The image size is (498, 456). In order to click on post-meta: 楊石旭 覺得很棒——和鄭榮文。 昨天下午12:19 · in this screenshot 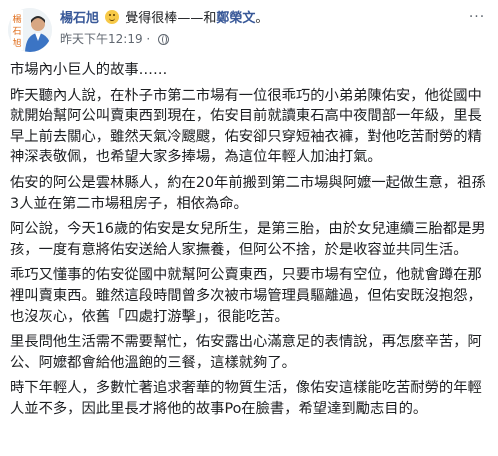, I will do `click(164, 28)`.